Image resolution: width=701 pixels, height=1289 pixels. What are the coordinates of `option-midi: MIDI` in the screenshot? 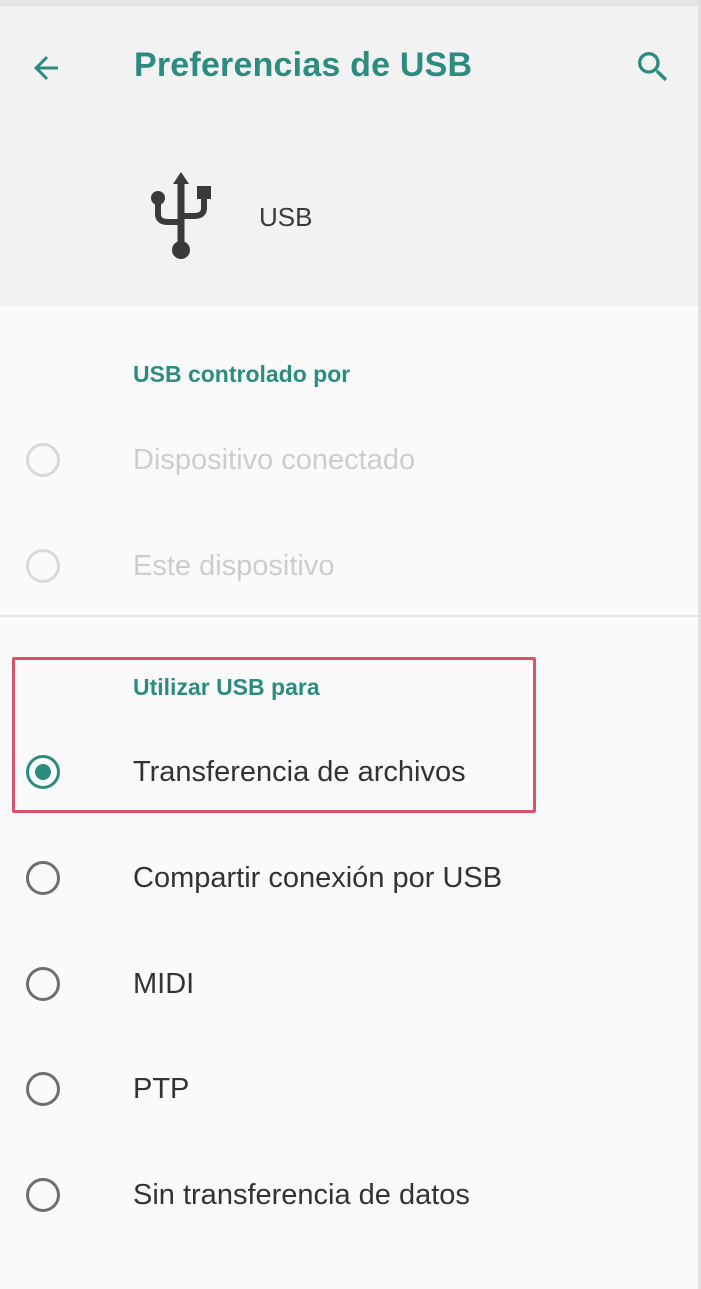 It's located at (350, 984).